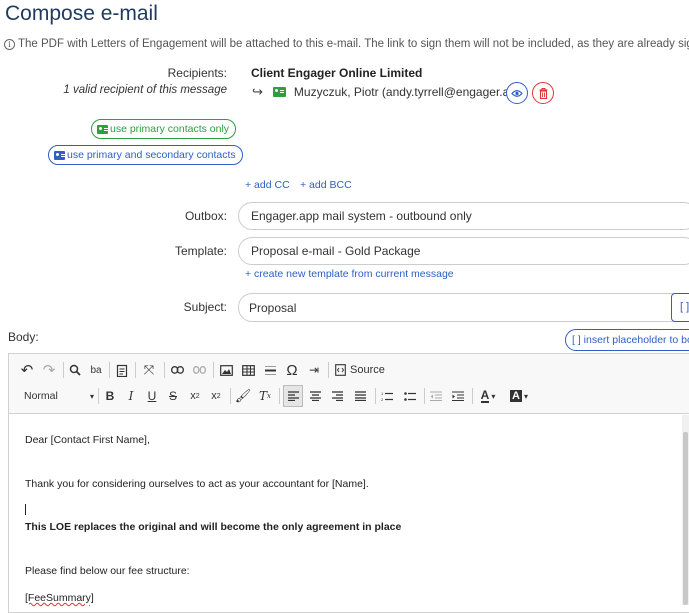 The image size is (689, 613). Describe the element at coordinates (315, 396) in the screenshot. I see `align-center-icon` at that location.